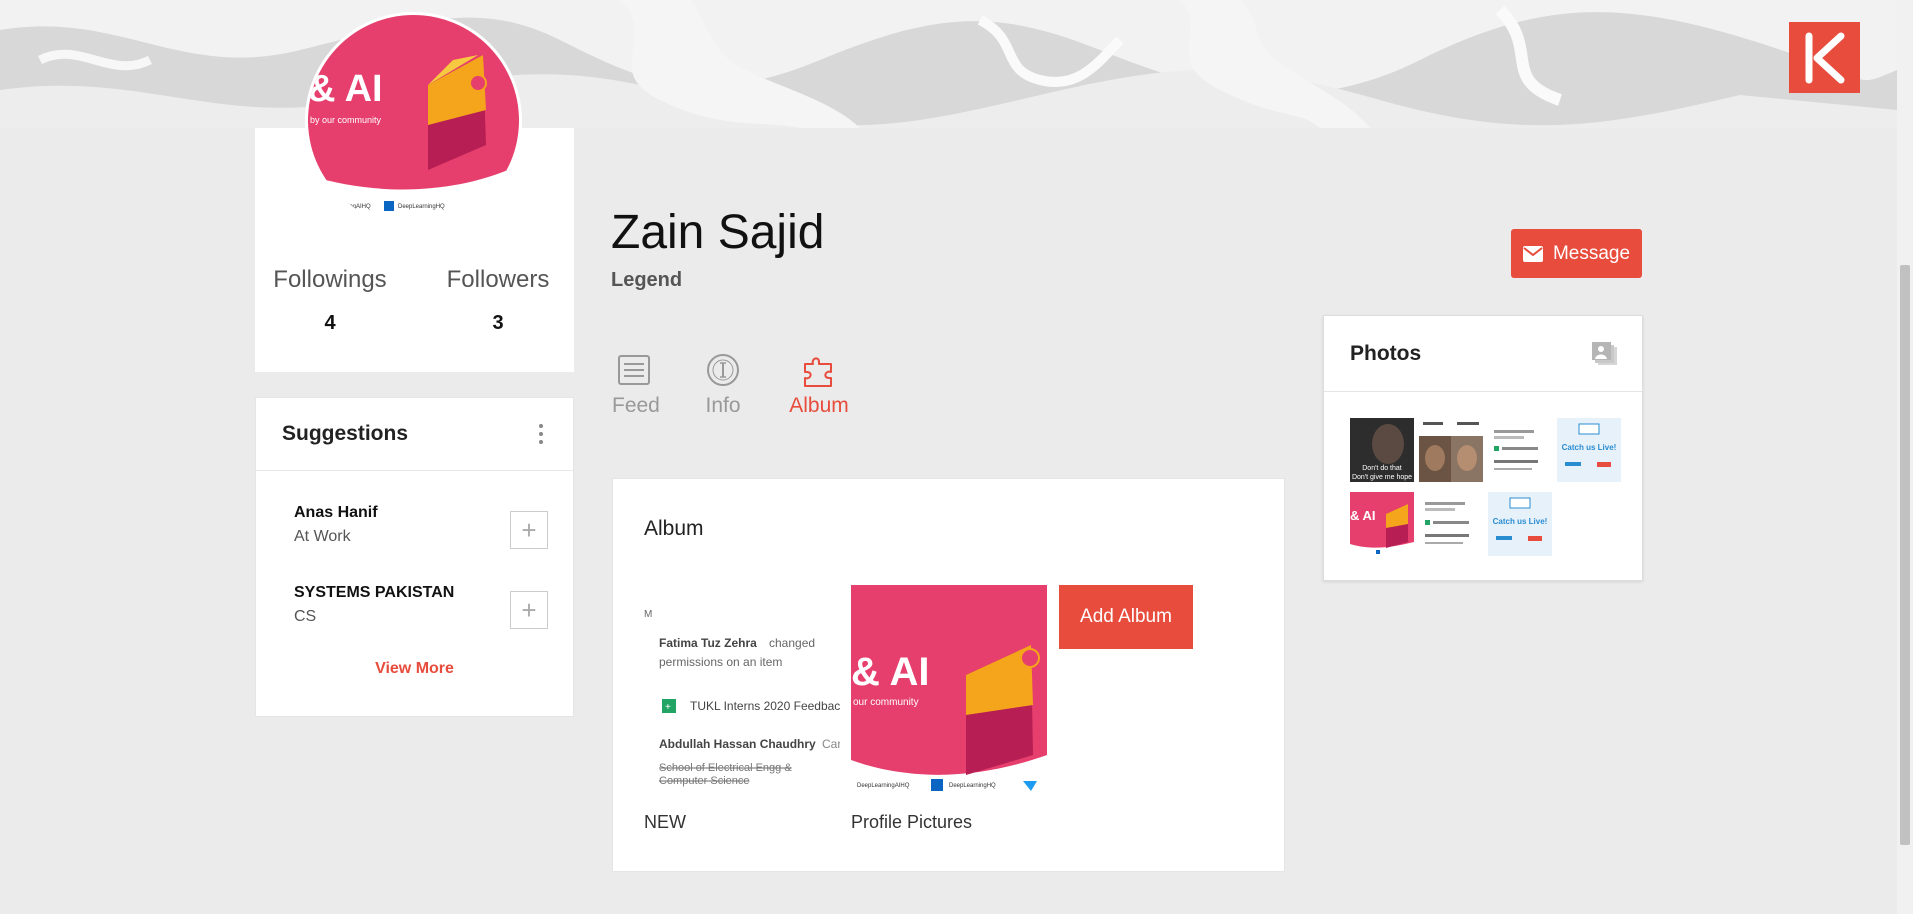  I want to click on tab-album-label: Album, so click(819, 405).